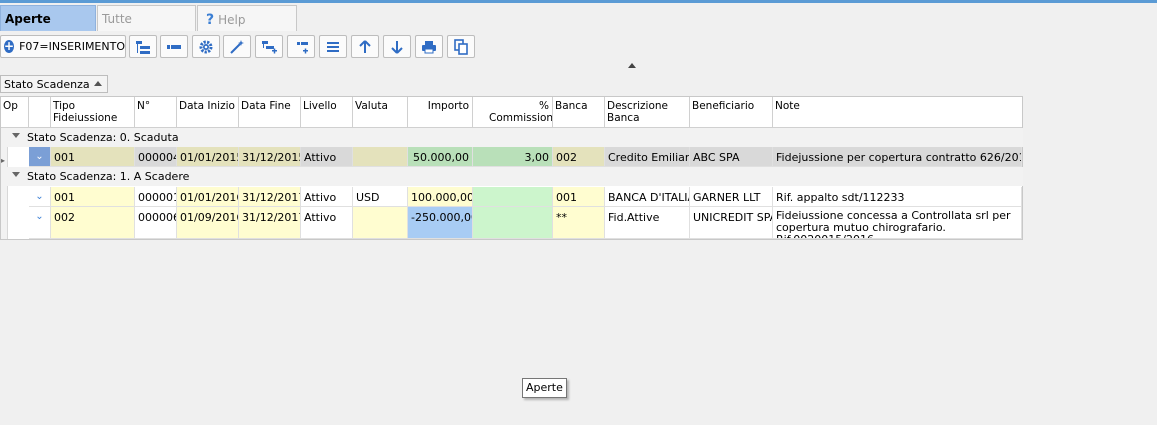 The image size is (1157, 425). I want to click on cell-beneficiario: ABC SPA, so click(731, 157).